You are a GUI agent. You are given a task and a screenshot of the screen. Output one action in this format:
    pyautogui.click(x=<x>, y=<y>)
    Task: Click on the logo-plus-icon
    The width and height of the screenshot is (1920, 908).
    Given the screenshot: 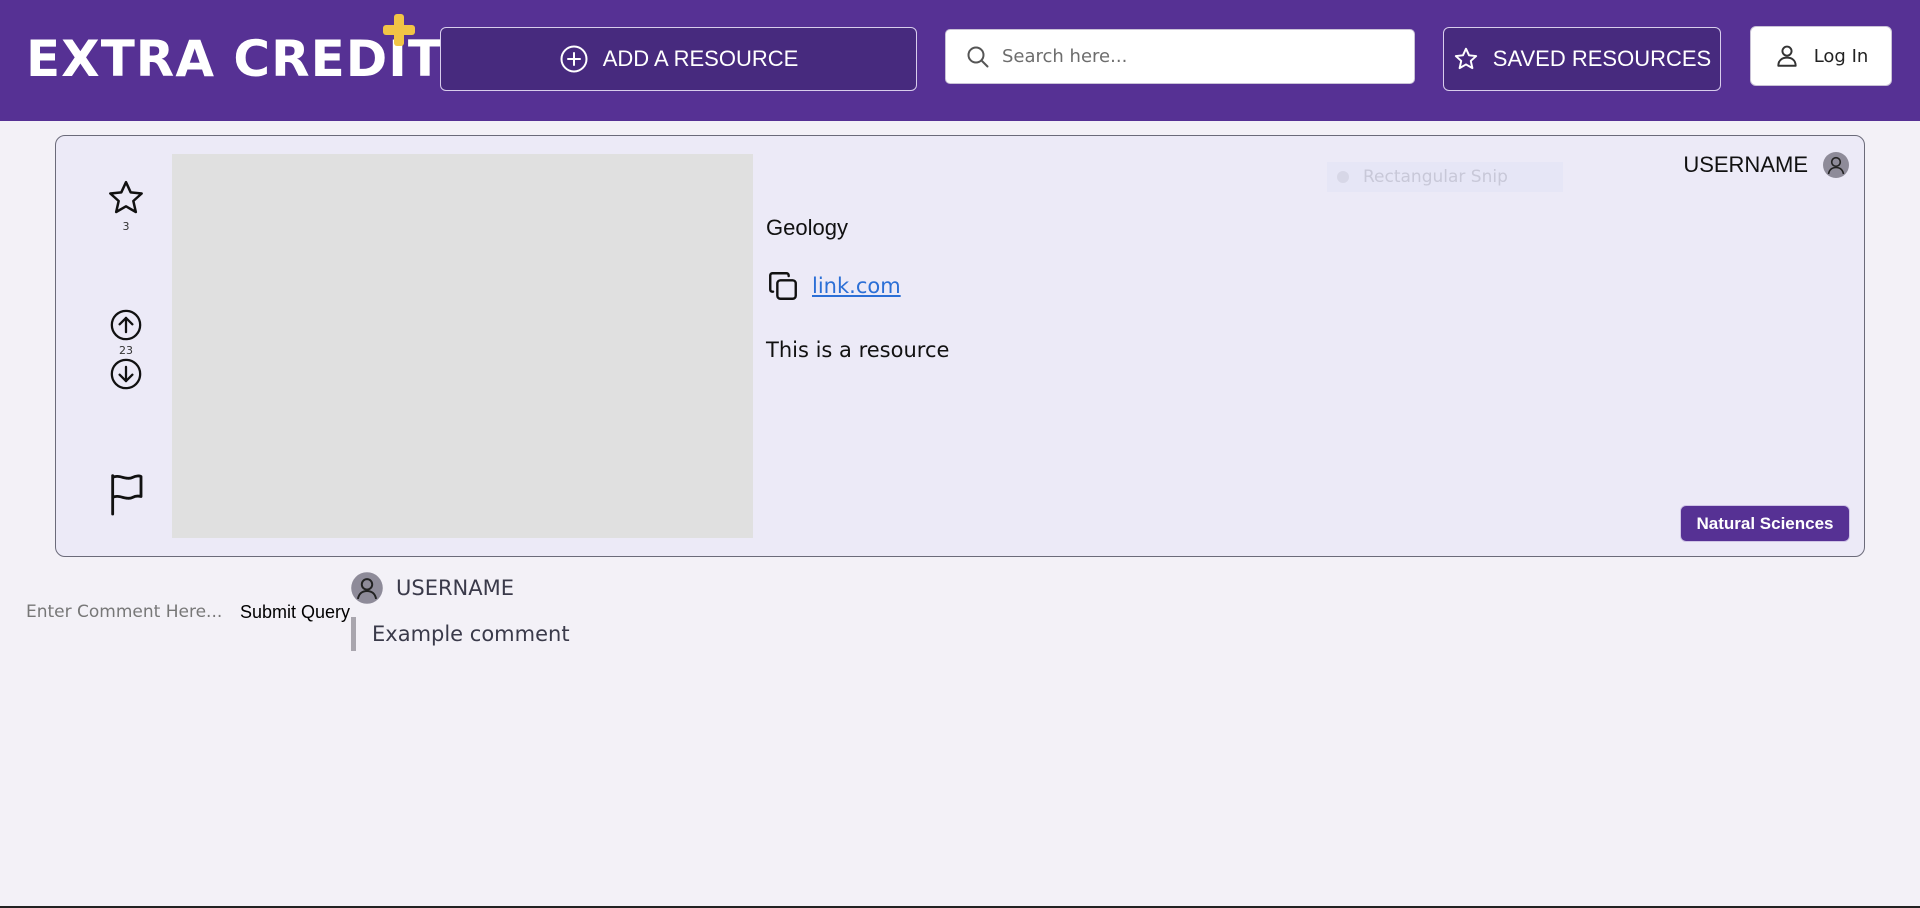 What is the action you would take?
    pyautogui.click(x=399, y=30)
    